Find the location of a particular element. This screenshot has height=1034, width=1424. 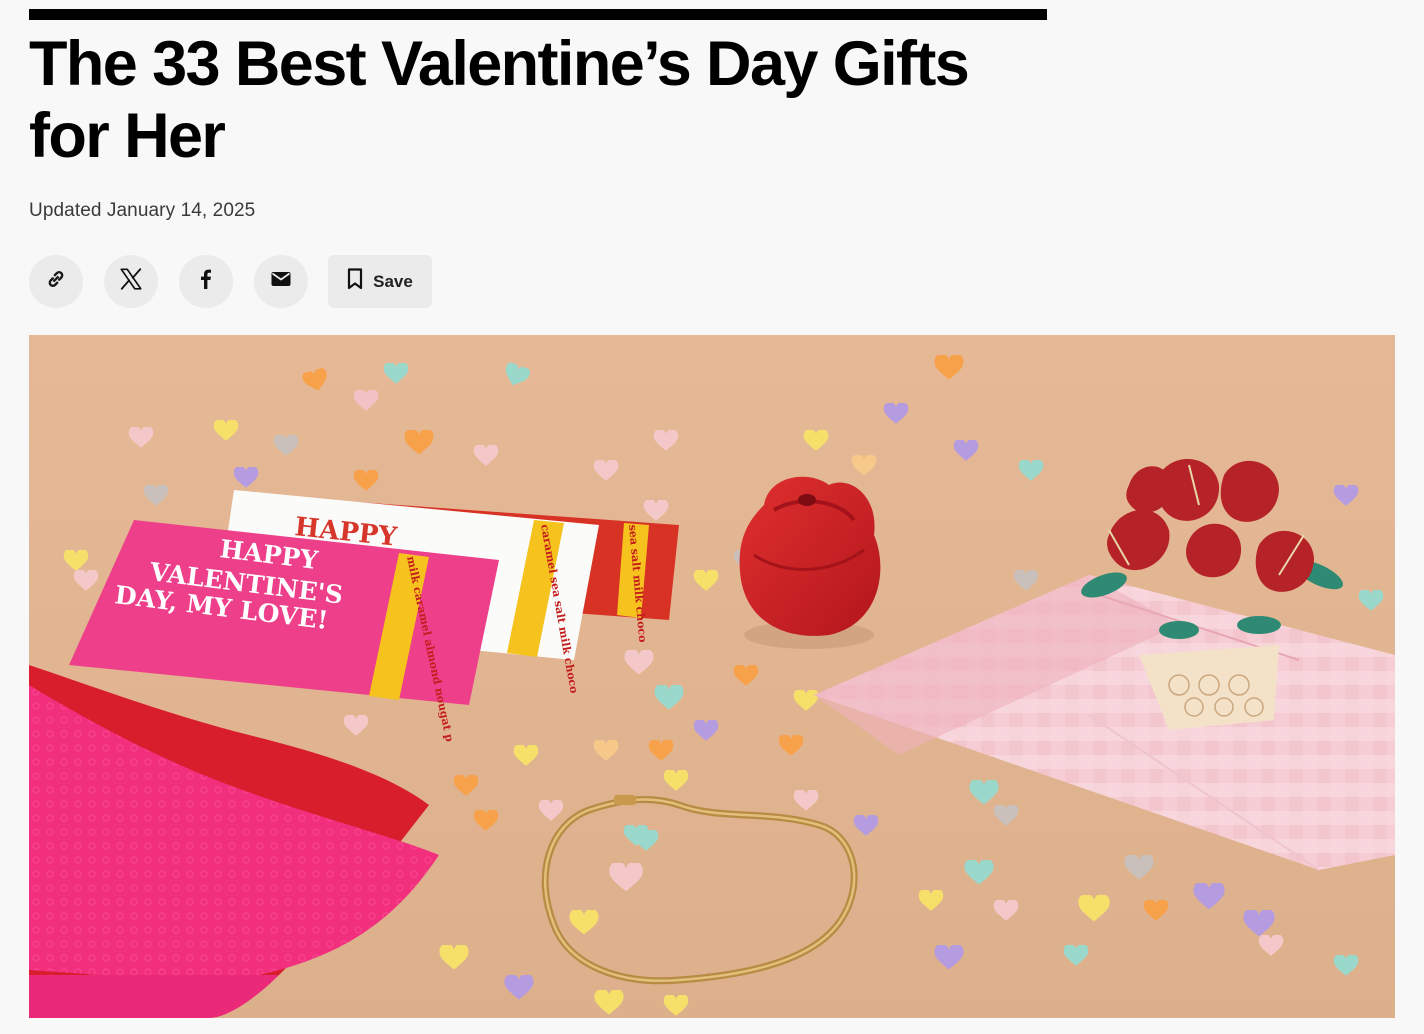

bookmark-icon is located at coordinates (355, 281).